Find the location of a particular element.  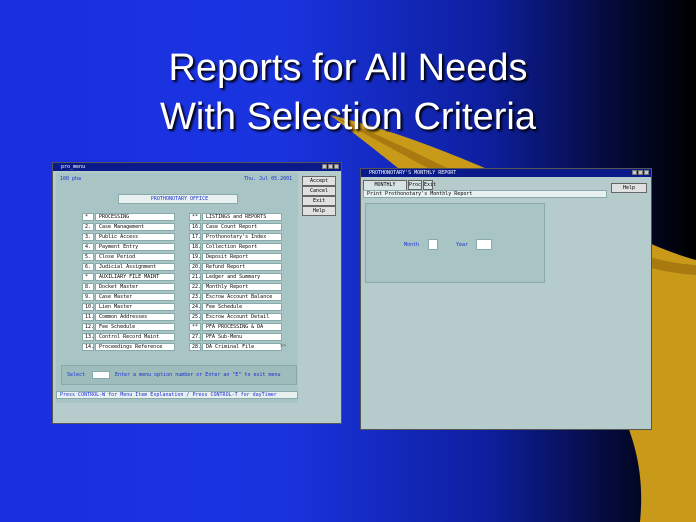

menu-proc: Proc is located at coordinates (415, 185).